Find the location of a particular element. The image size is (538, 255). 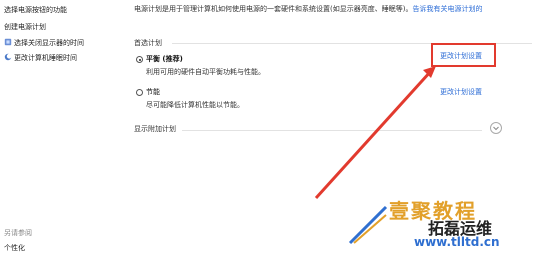

watermark-logo: 壹聚教程 拓磊运维 www.tlltd.cn is located at coordinates (441, 225).